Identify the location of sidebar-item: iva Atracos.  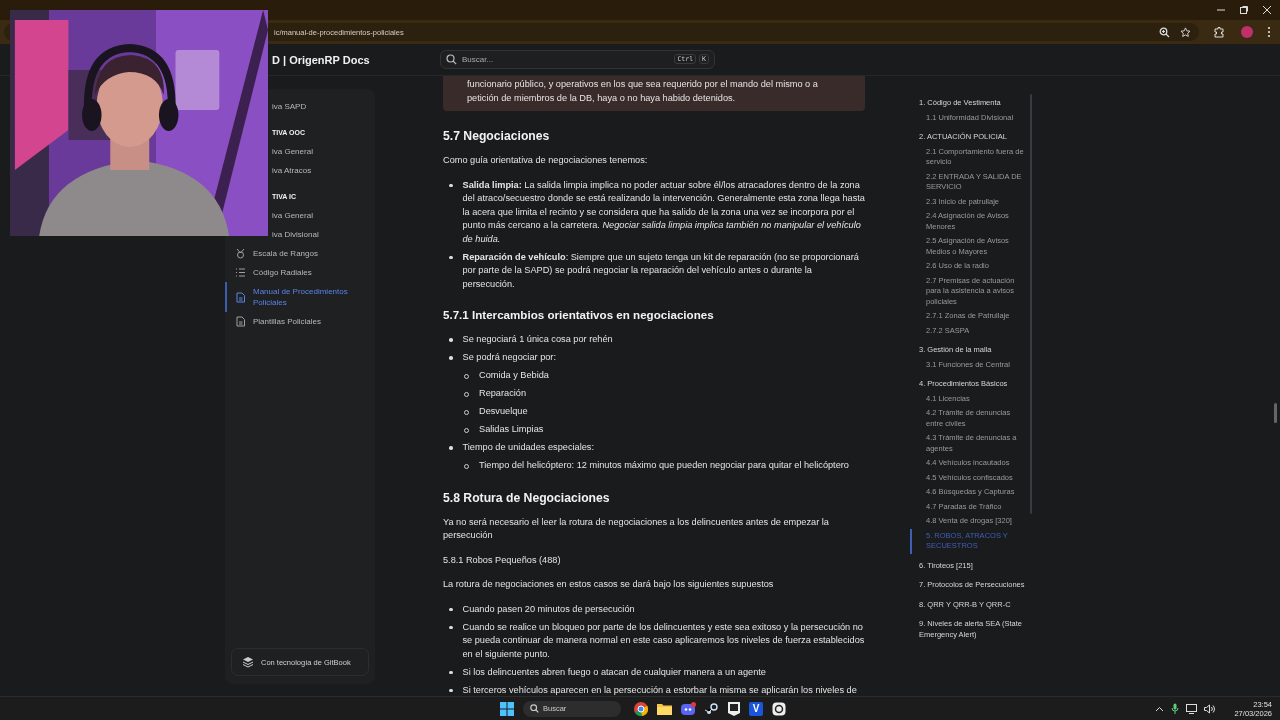
(322, 170).